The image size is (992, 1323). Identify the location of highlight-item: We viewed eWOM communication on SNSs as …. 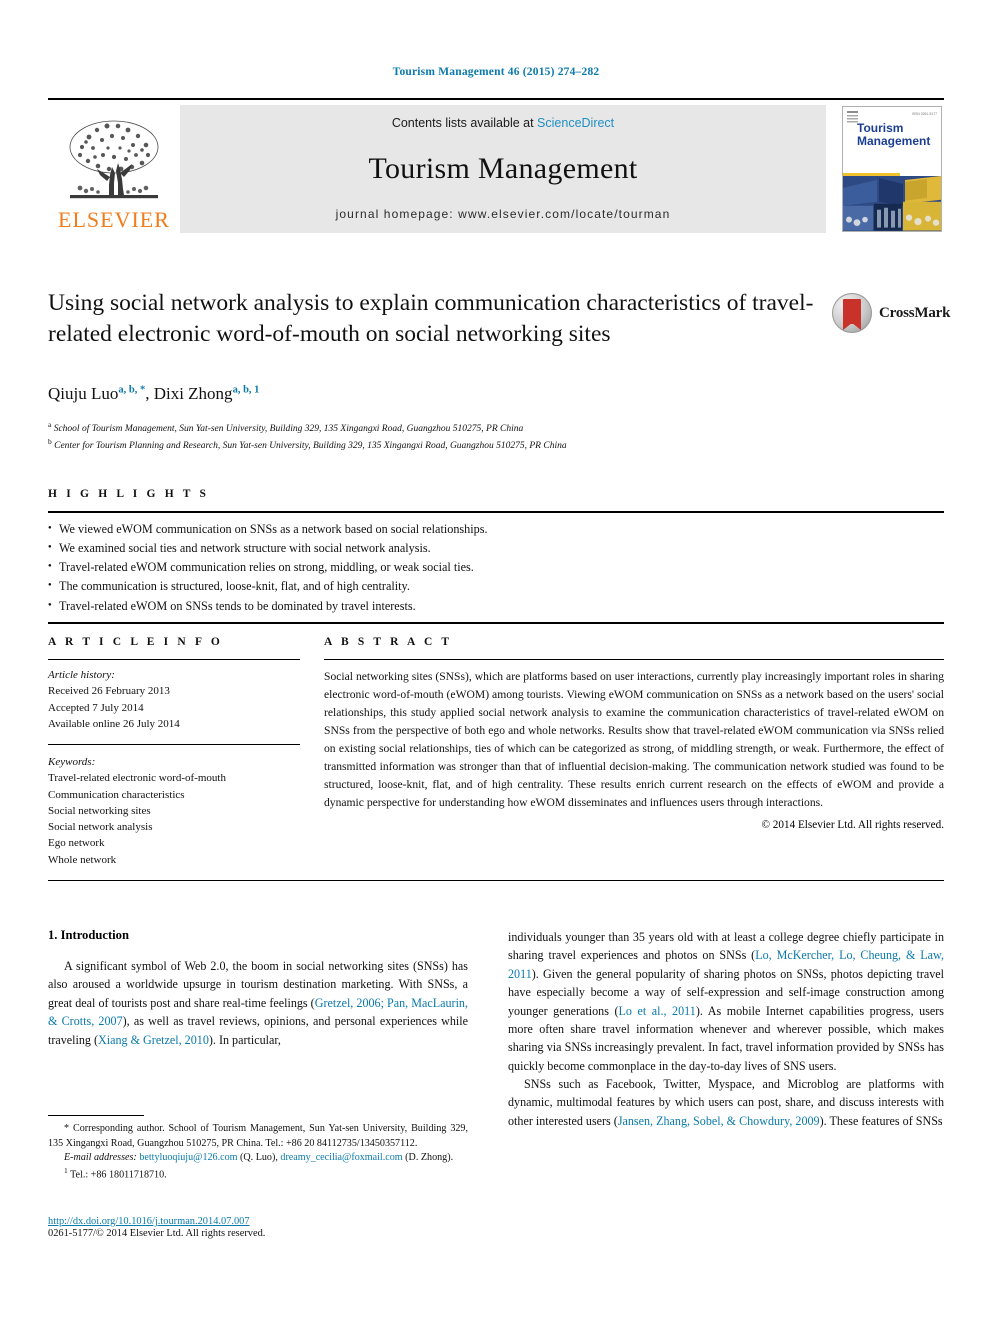
(496, 529).